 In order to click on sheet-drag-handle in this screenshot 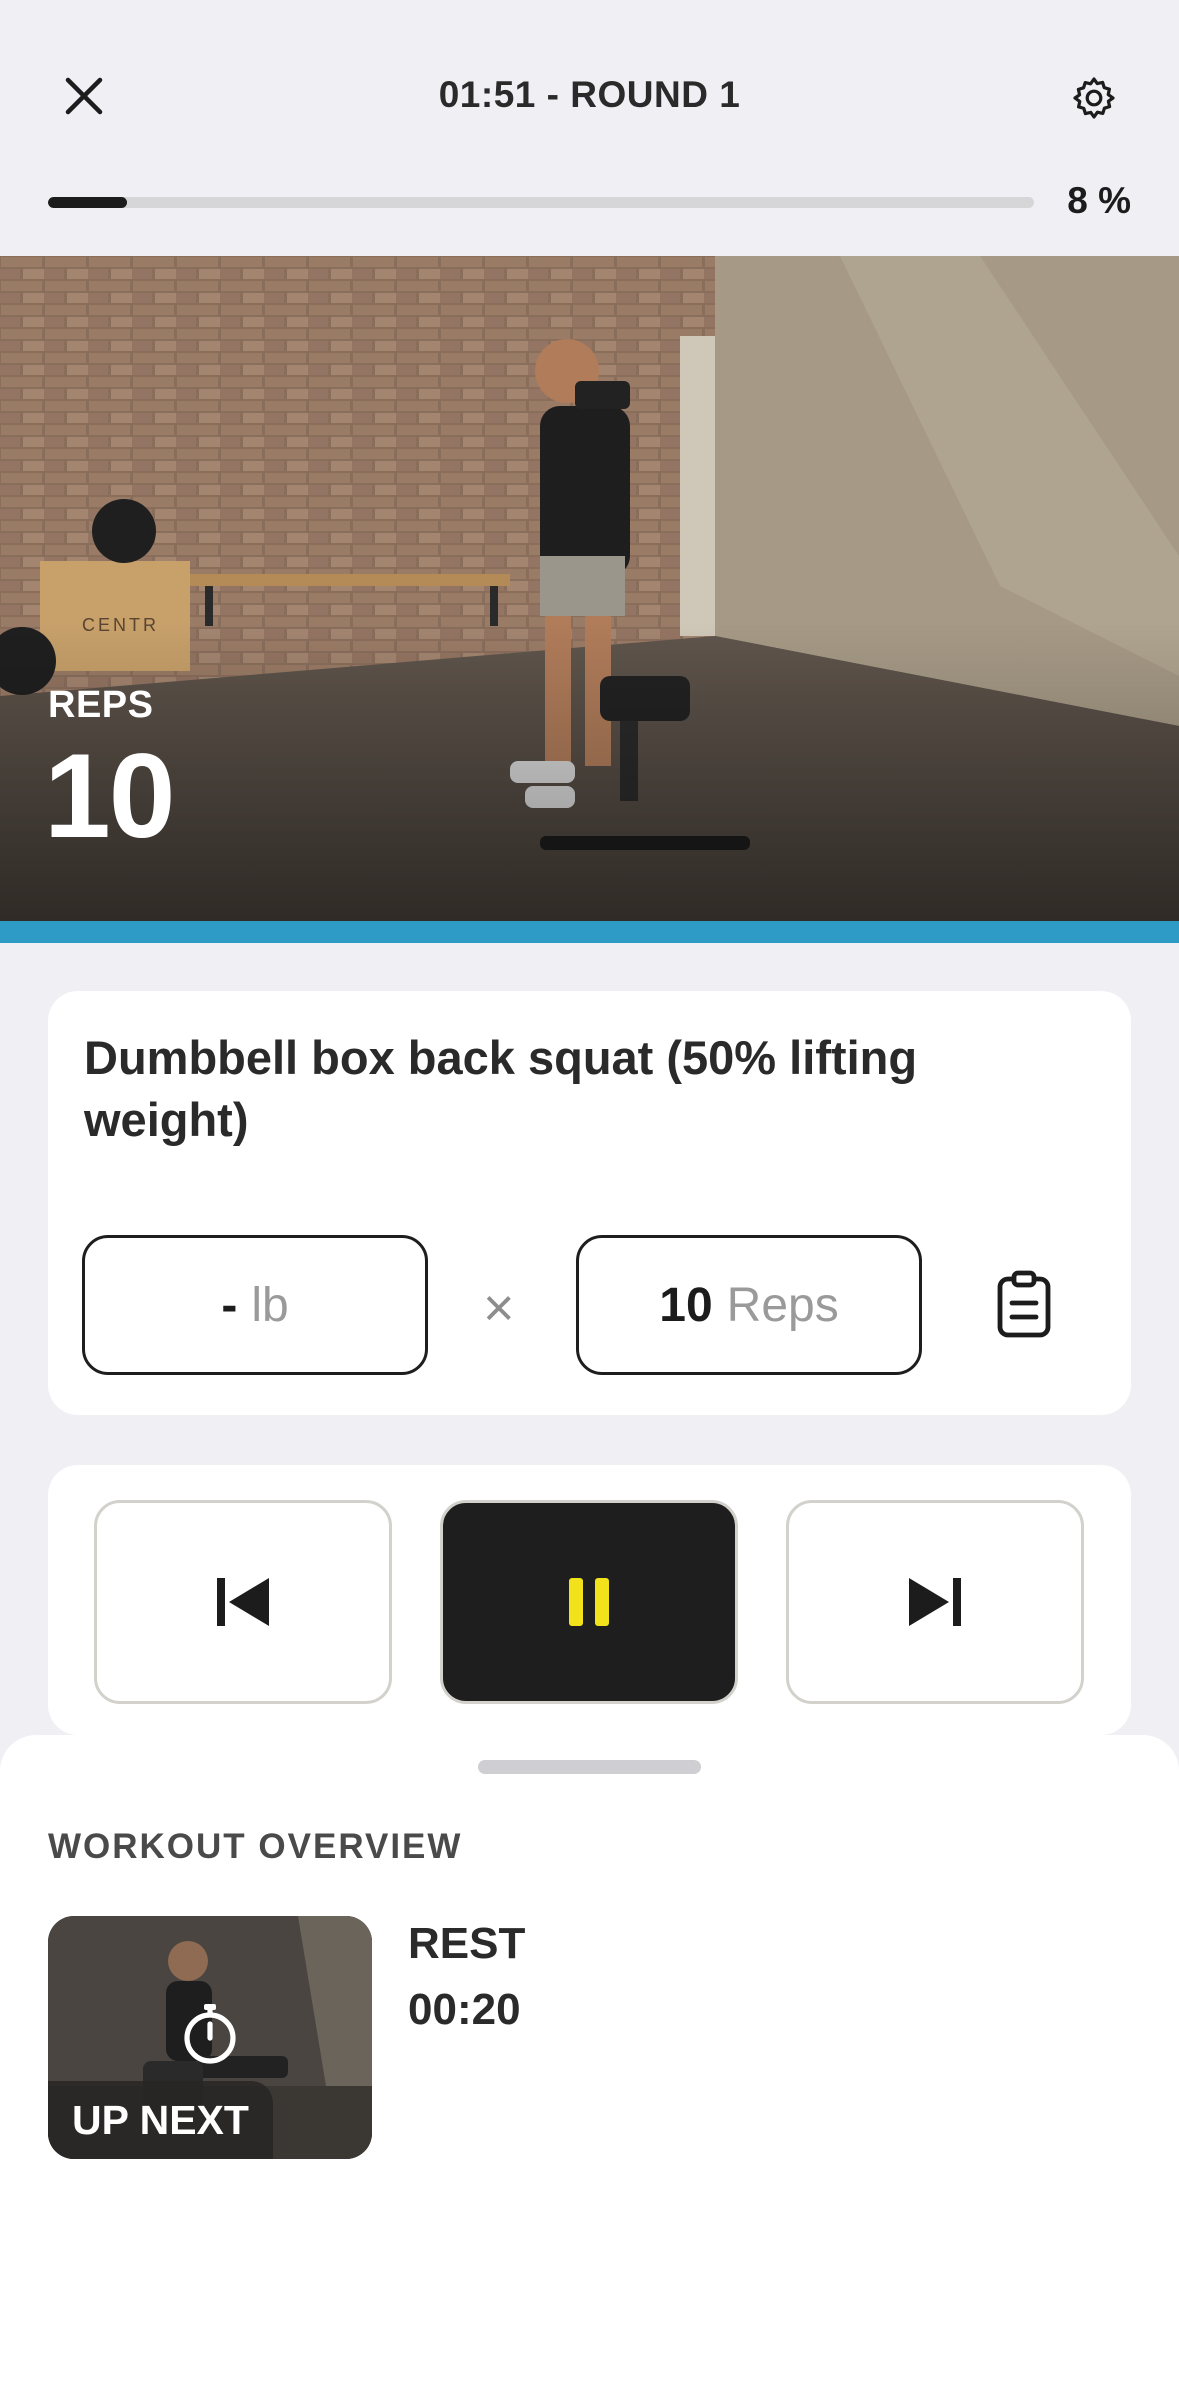, I will do `click(589, 1767)`.